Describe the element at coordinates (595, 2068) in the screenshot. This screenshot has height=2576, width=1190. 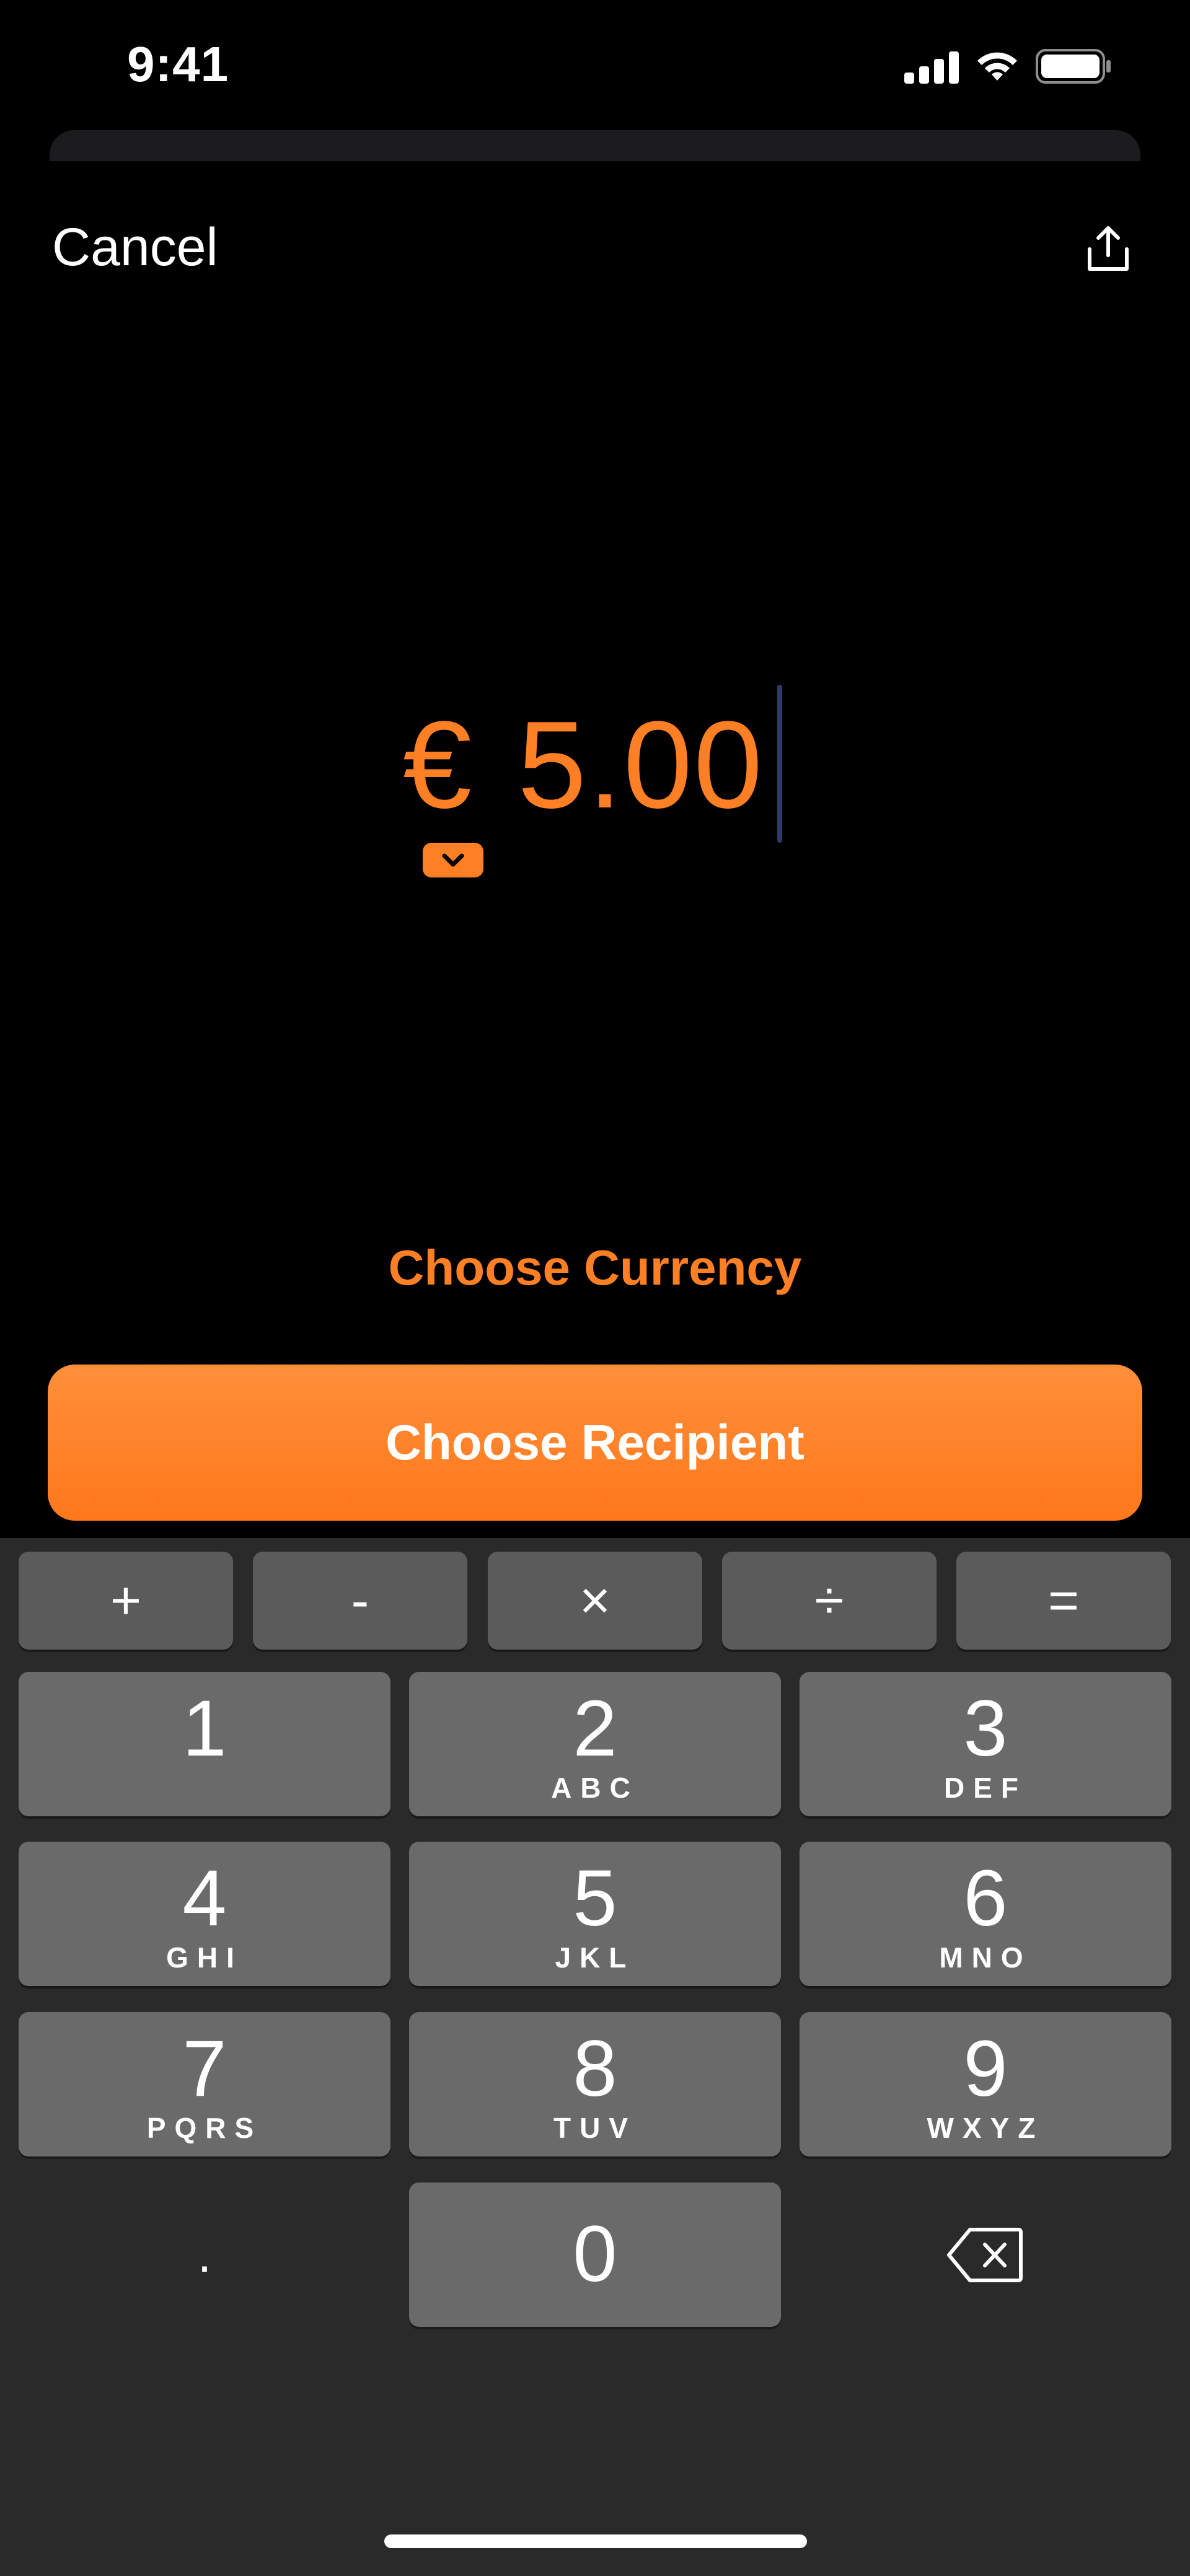
I see `key-digit: 8` at that location.